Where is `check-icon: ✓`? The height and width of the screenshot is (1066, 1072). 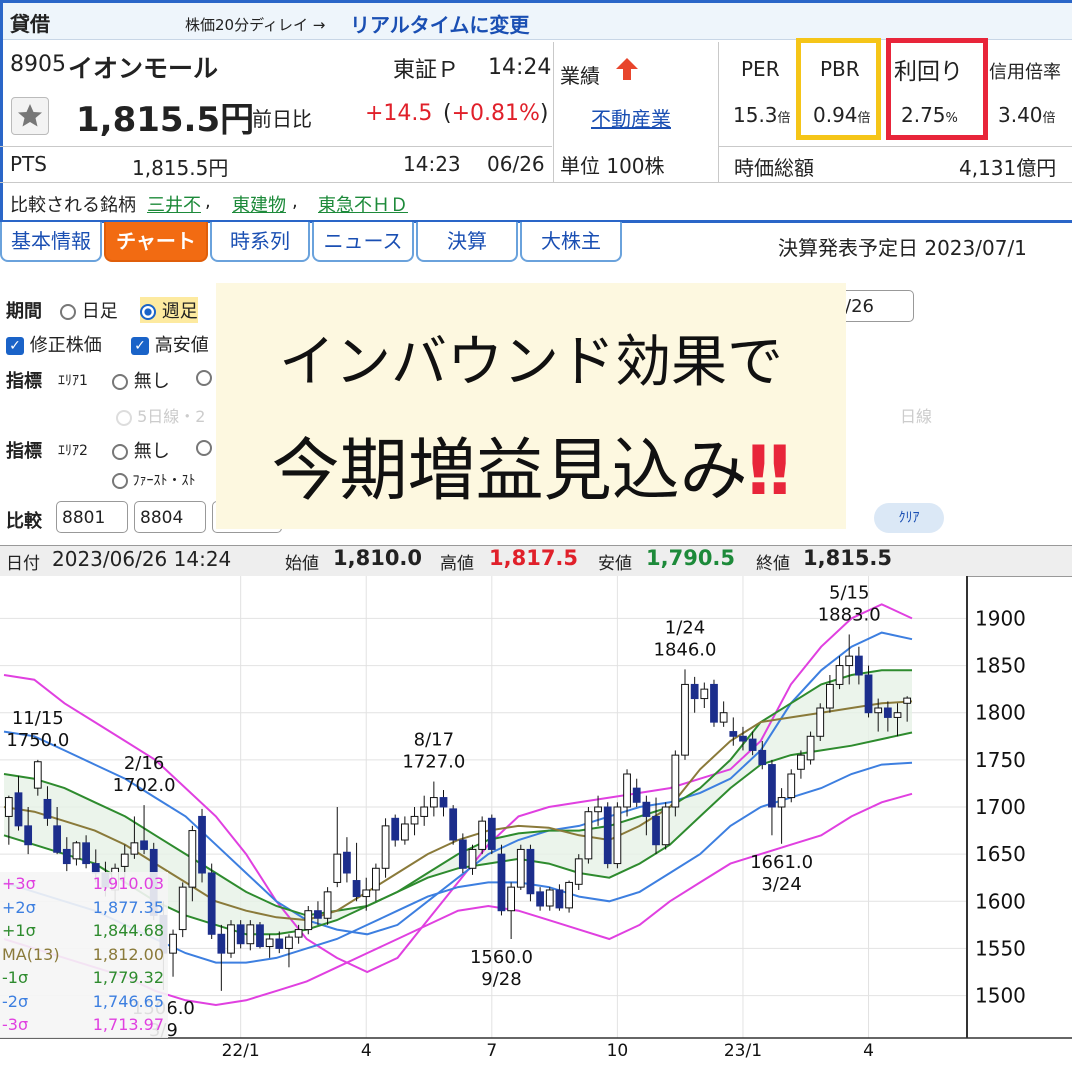
check-icon: ✓ is located at coordinates (140, 346).